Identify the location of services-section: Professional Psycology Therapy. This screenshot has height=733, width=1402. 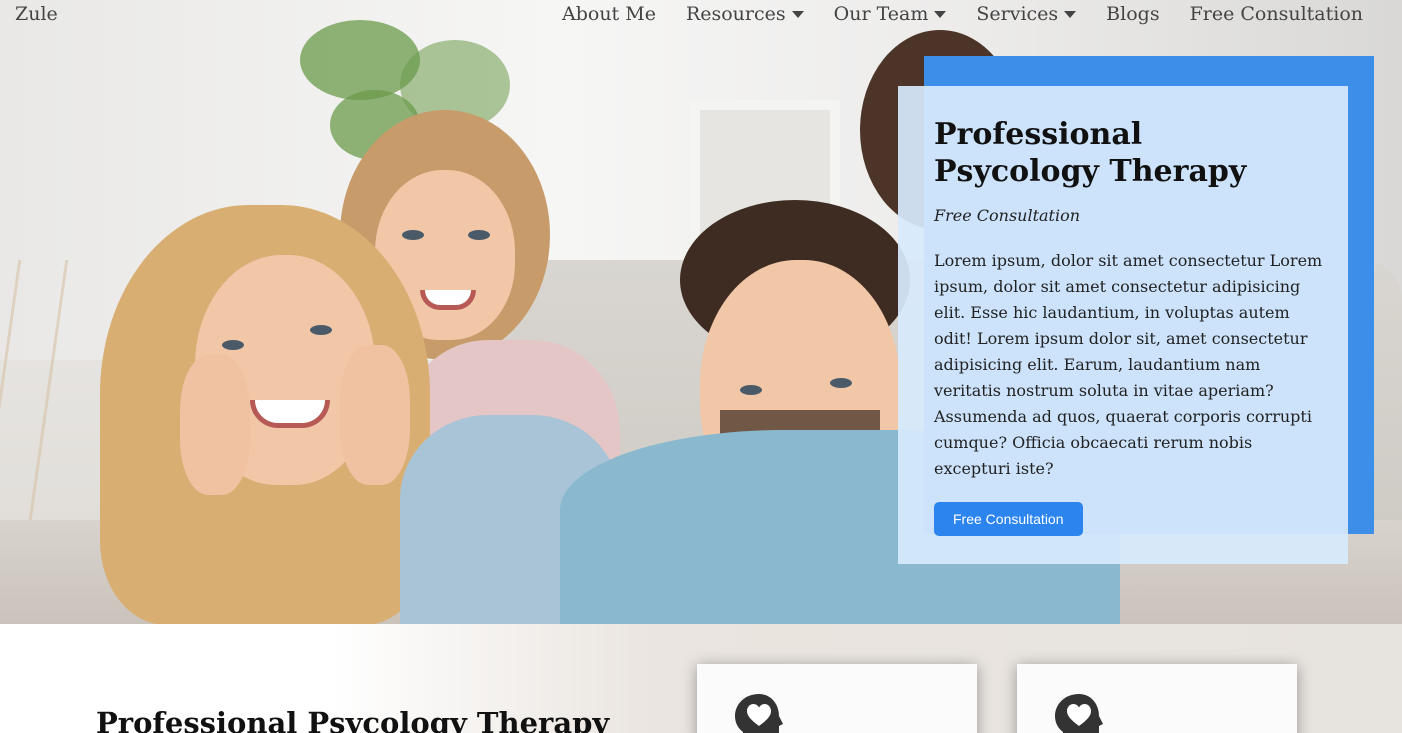
(701, 678).